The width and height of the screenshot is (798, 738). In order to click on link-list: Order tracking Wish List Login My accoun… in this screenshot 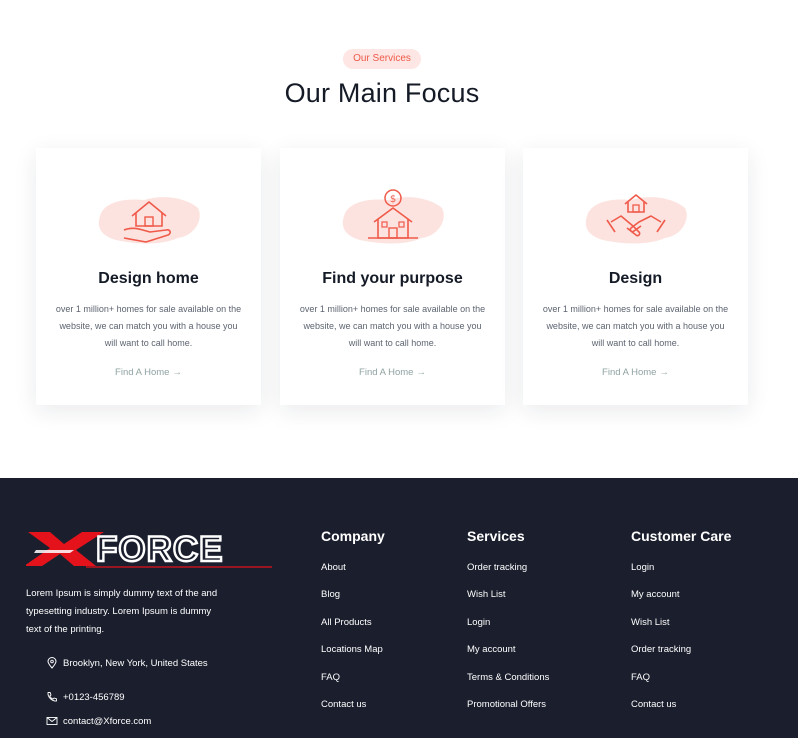, I will do `click(508, 644)`.